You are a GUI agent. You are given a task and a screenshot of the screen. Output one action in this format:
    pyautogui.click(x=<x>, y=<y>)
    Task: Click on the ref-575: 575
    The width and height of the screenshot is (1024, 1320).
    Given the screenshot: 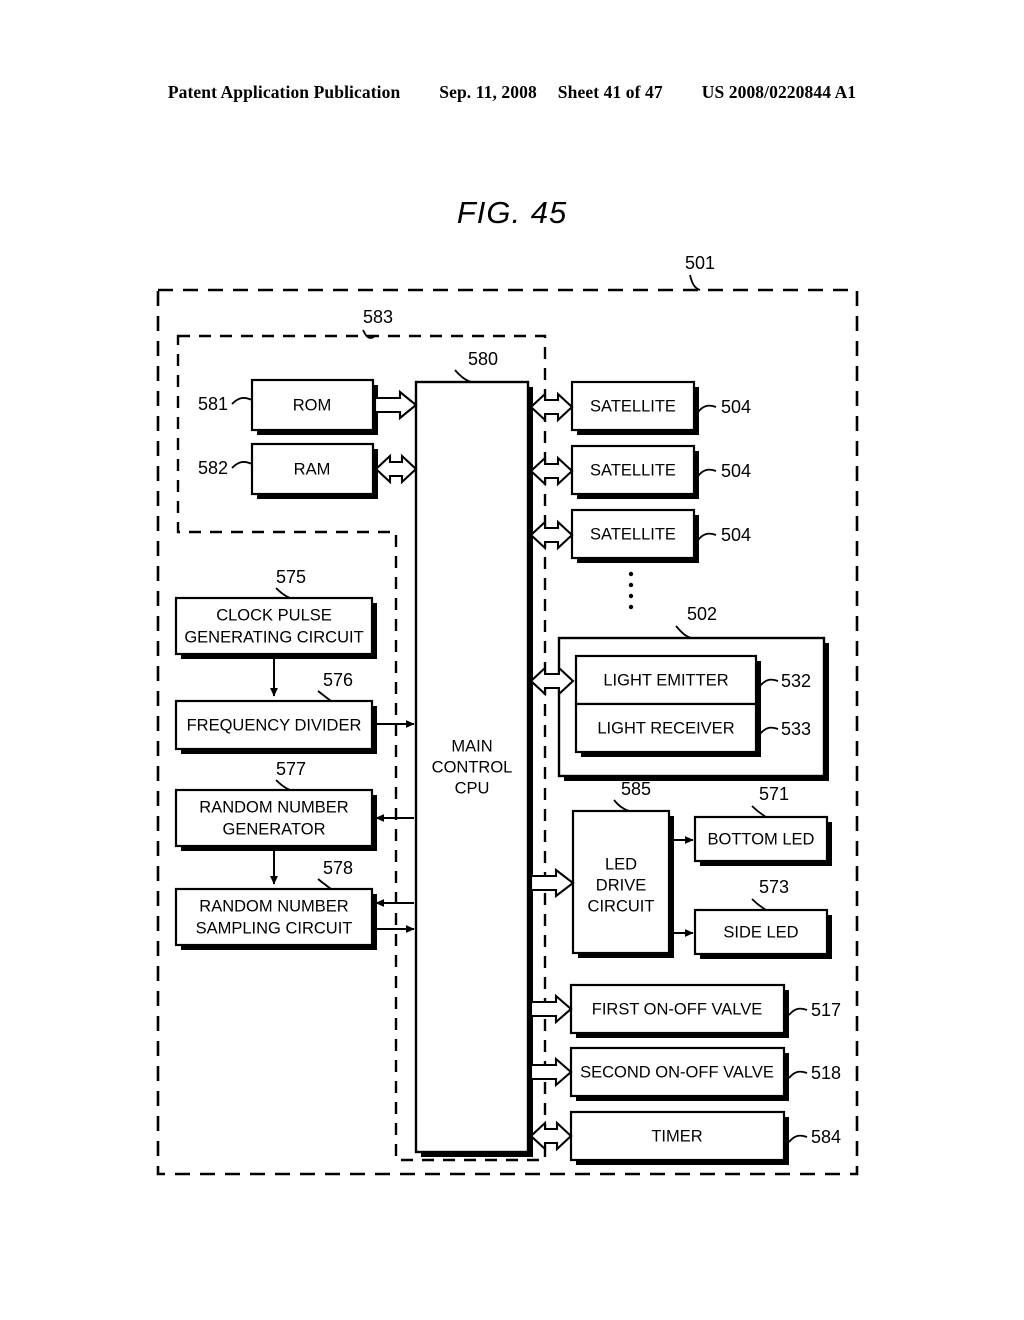 What is the action you would take?
    pyautogui.click(x=291, y=577)
    